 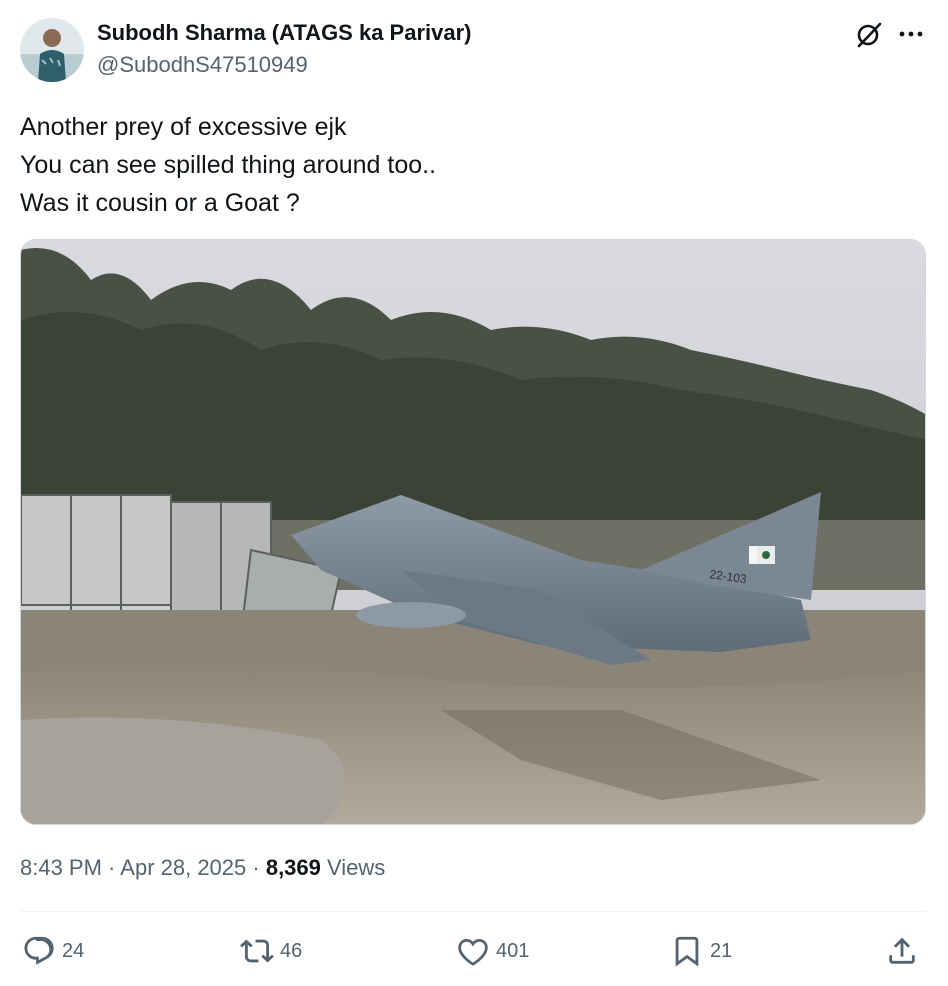 I want to click on bookmark-button: 21, so click(x=701, y=951).